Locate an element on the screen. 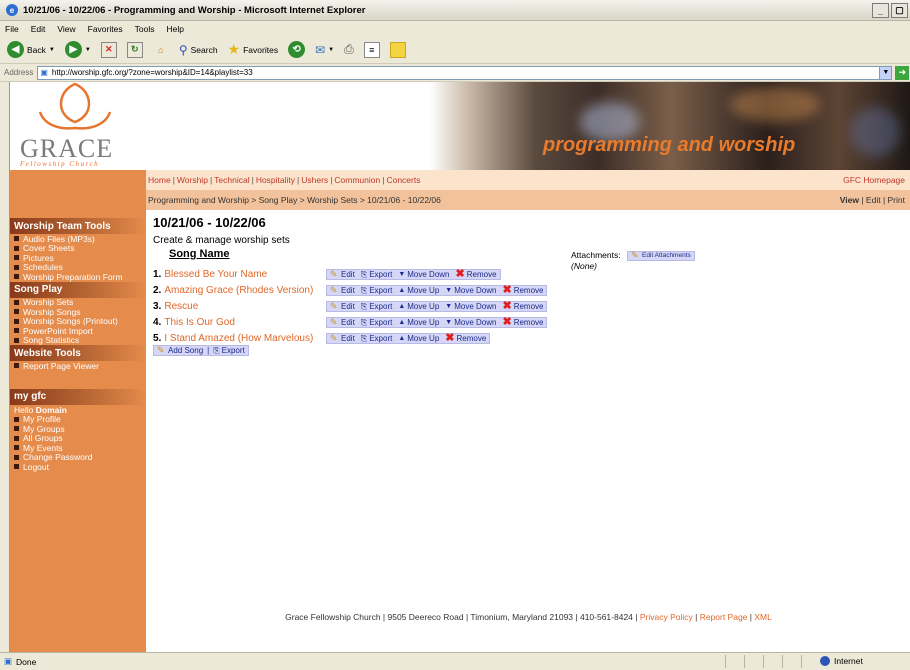 The image size is (910, 670). nav-worship: Worship is located at coordinates (192, 180).